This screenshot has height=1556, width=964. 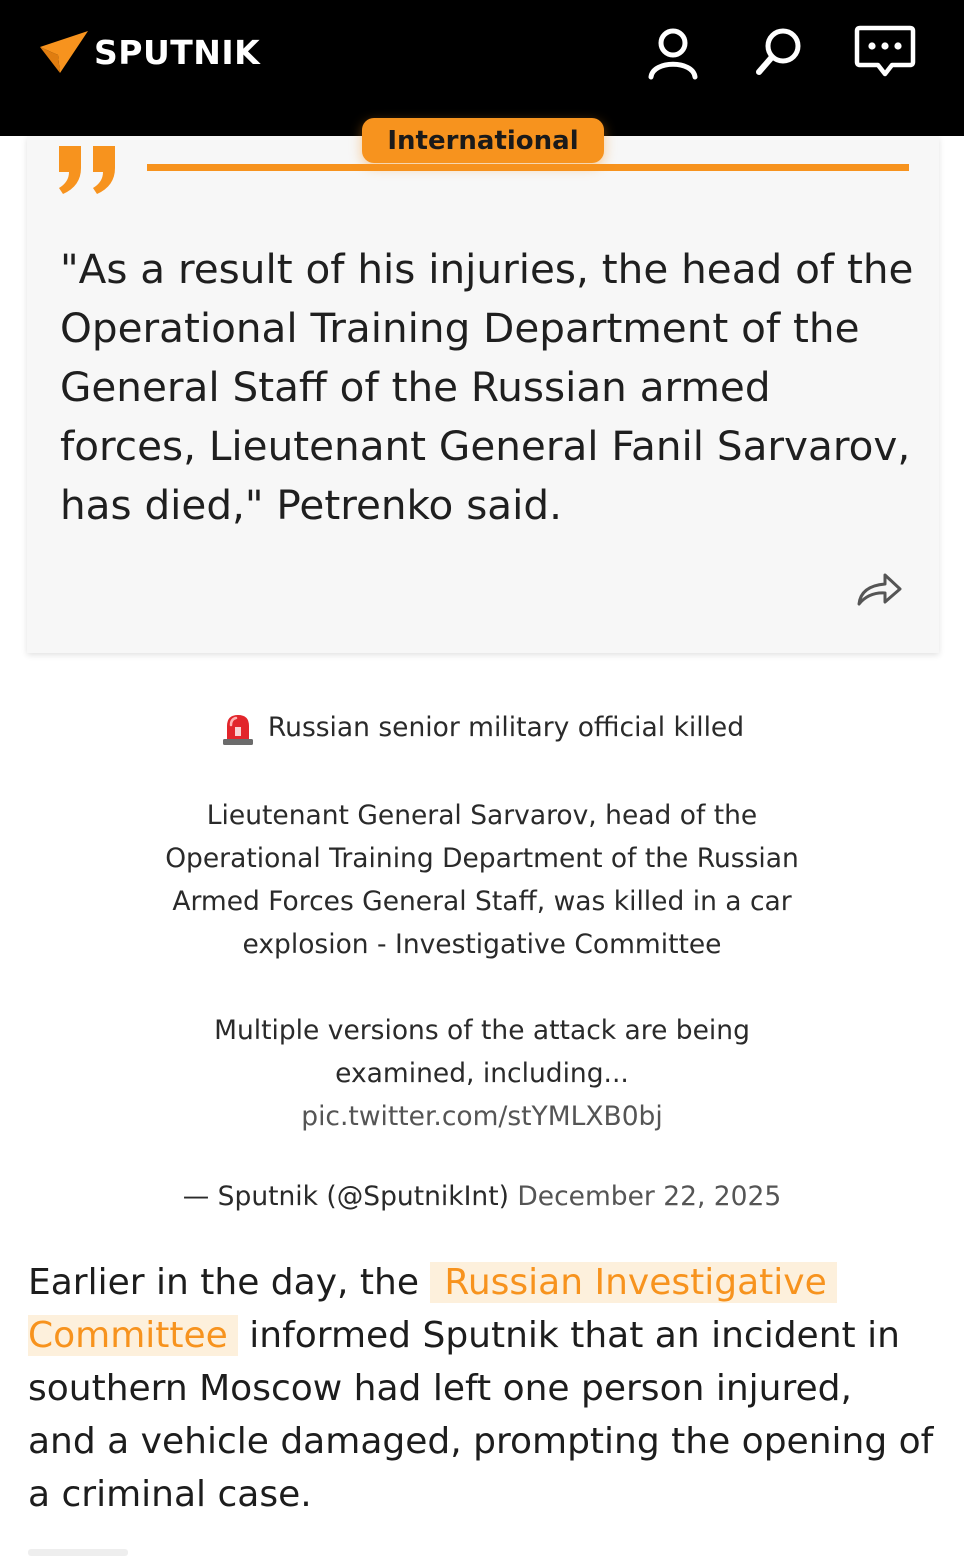 What do you see at coordinates (482, 1116) in the screenshot?
I see `tweet-pic-link: pic.twitter.com/stYMLXB0bj` at bounding box center [482, 1116].